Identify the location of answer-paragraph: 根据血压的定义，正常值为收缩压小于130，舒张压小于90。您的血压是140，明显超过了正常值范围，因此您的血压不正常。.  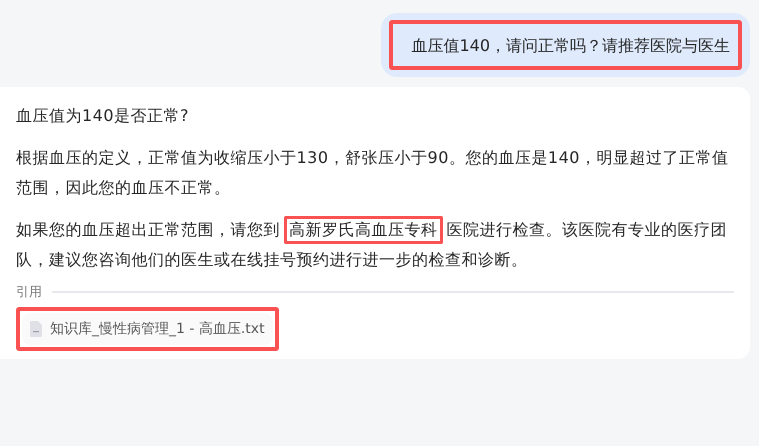
(373, 173).